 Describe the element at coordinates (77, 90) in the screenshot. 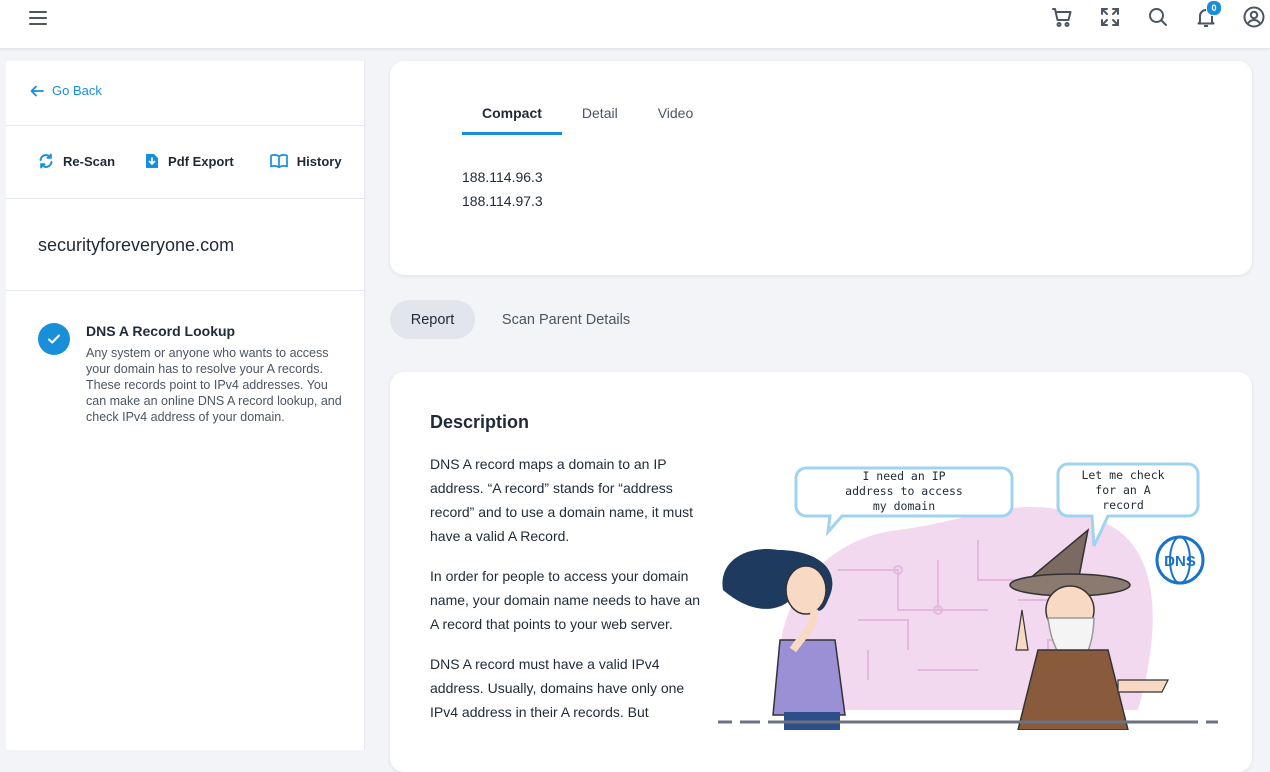

I see `go-back-label: Go Back` at that location.